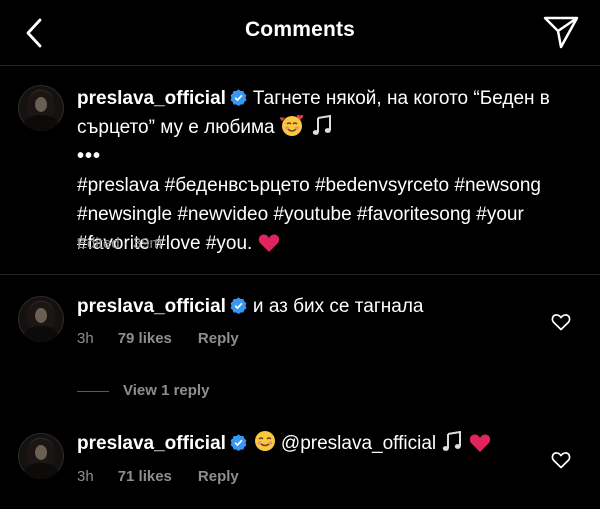 This screenshot has width=600, height=509. What do you see at coordinates (264, 441) in the screenshot?
I see `smiling-face-closed-eyes-emoji` at bounding box center [264, 441].